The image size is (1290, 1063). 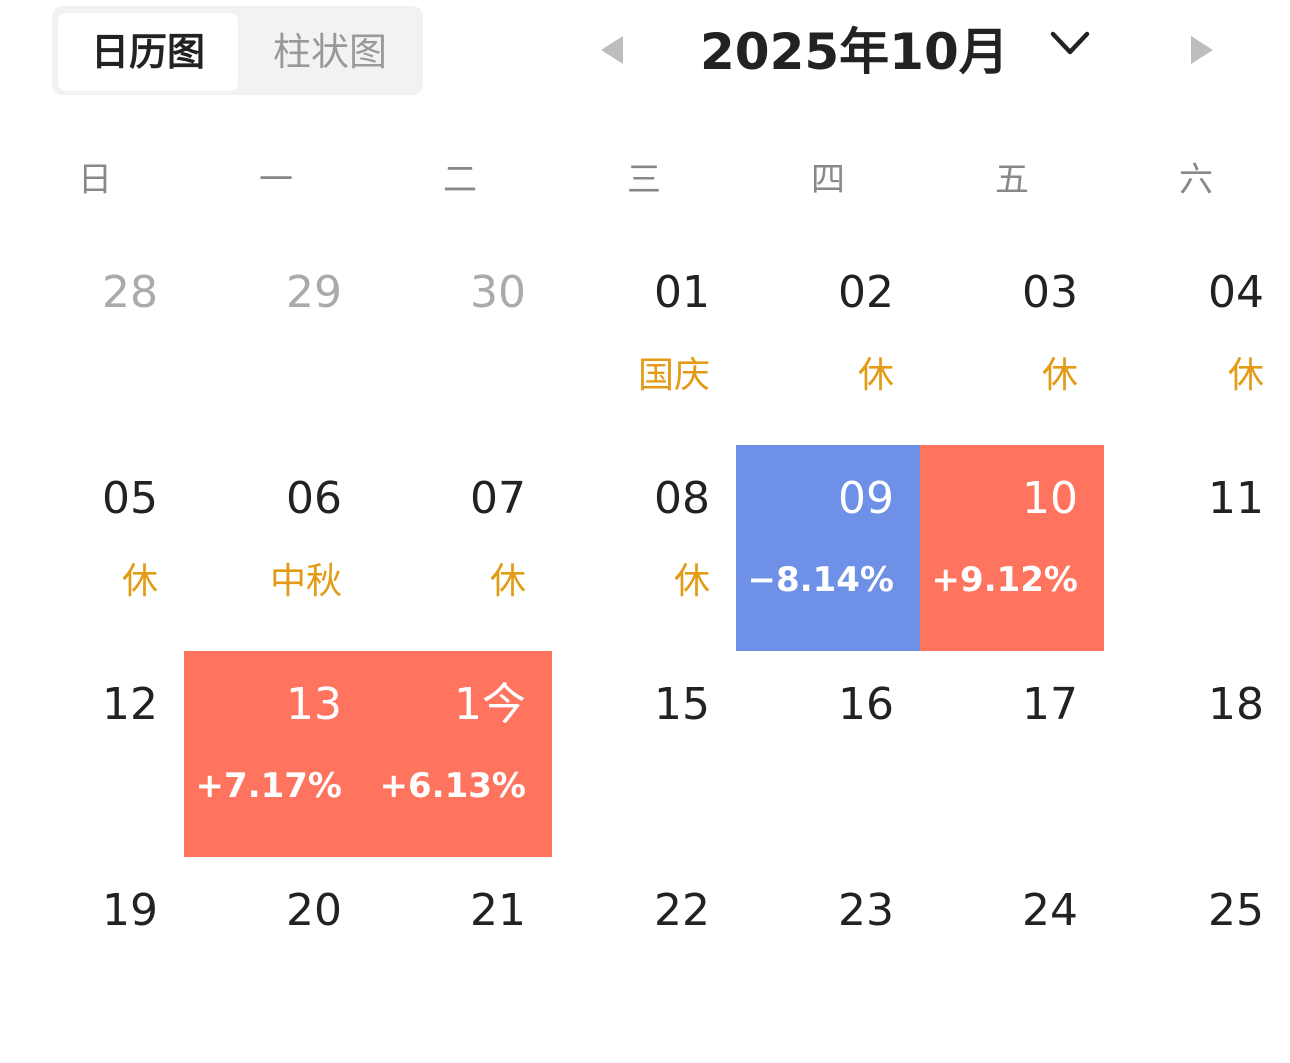 I want to click on calendar-day-cell: 03 休, so click(x=1012, y=342).